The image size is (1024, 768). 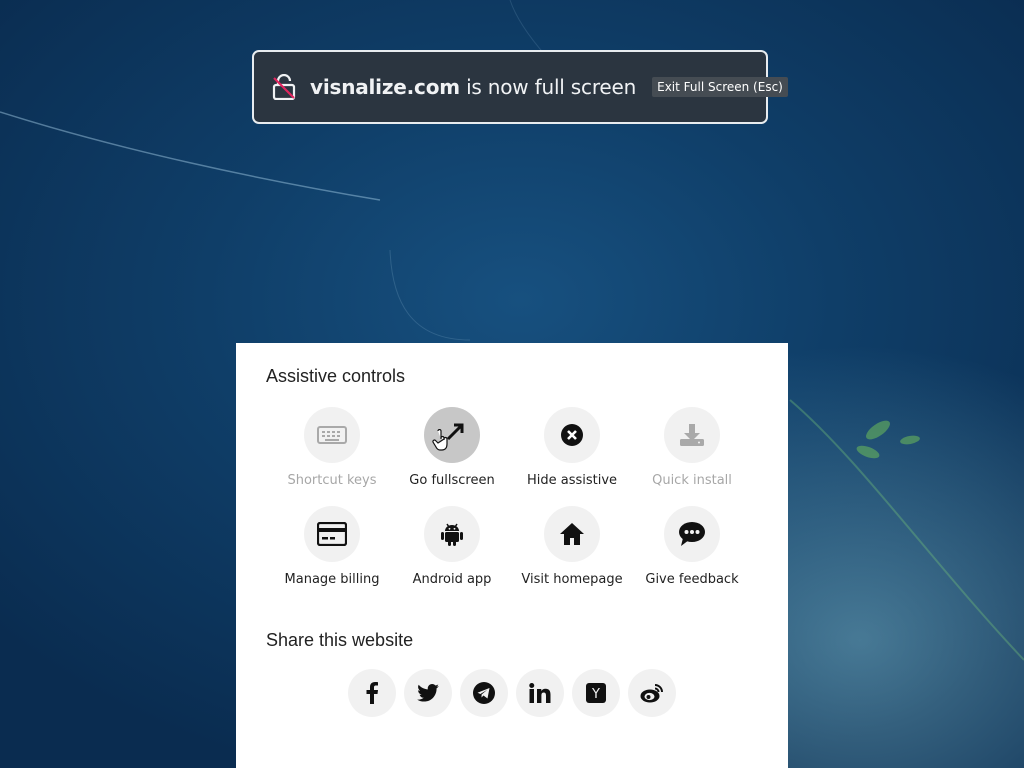 I want to click on close-circle-icon, so click(x=572, y=435).